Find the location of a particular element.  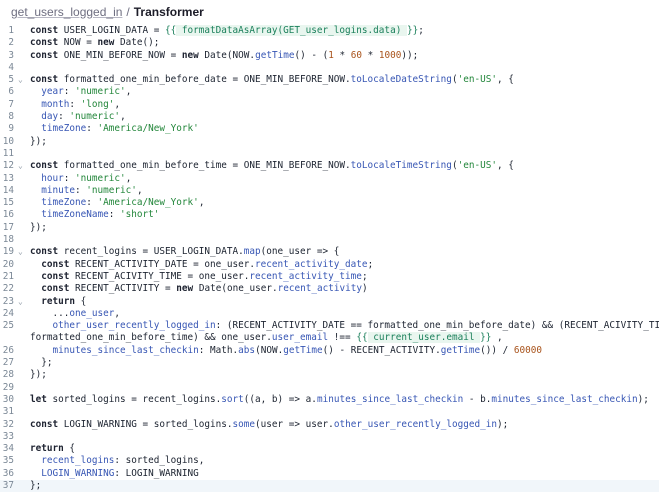

code-line: 18 is located at coordinates (329, 240).